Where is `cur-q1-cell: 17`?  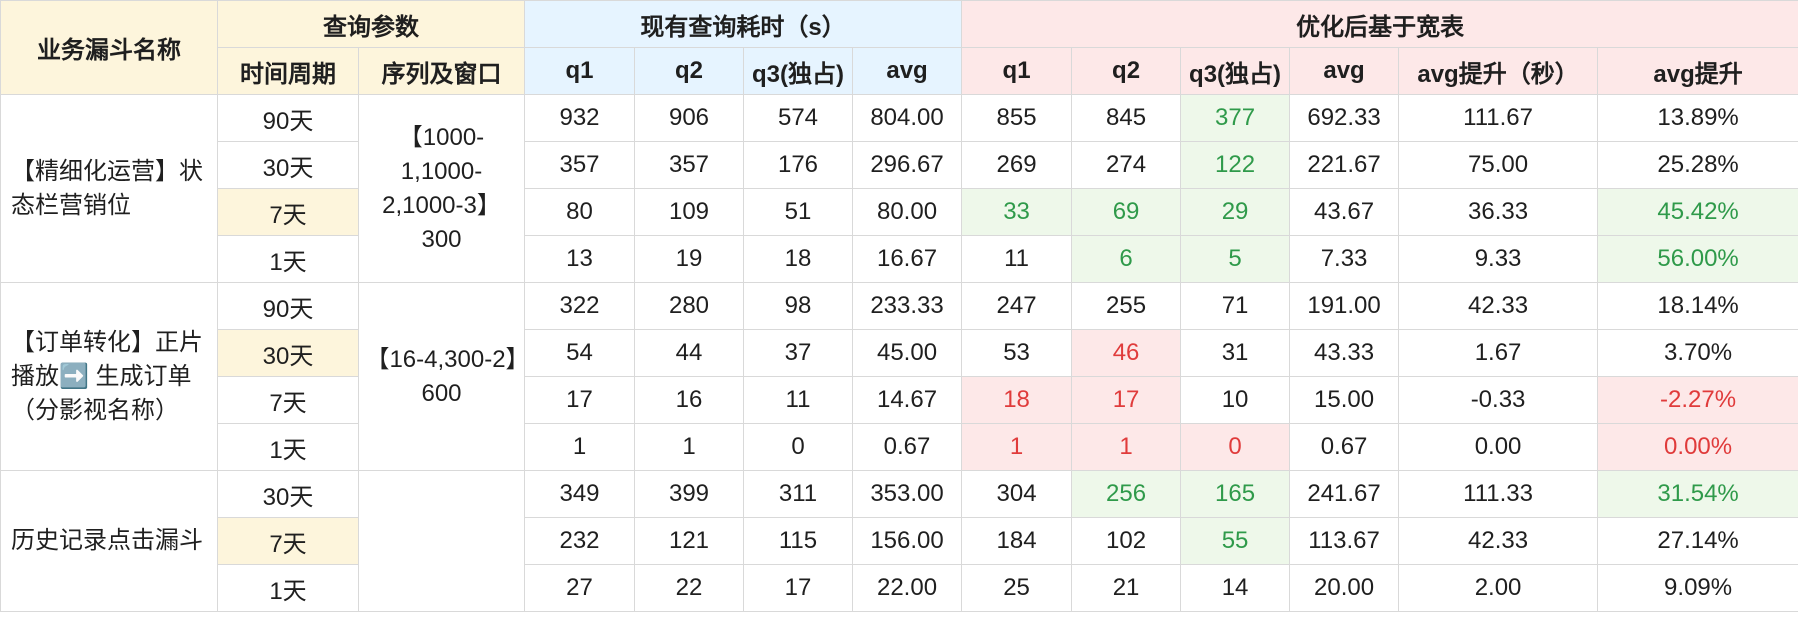 cur-q1-cell: 17 is located at coordinates (579, 400).